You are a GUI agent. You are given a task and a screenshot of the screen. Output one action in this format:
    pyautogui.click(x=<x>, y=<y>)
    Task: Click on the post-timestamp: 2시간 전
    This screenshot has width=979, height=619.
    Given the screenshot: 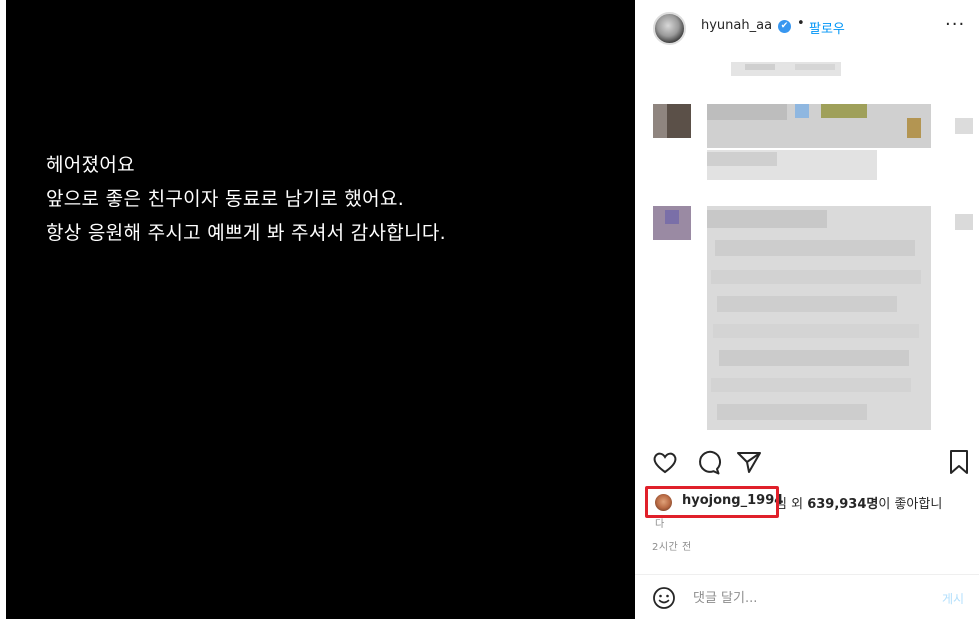 What is the action you would take?
    pyautogui.click(x=672, y=545)
    